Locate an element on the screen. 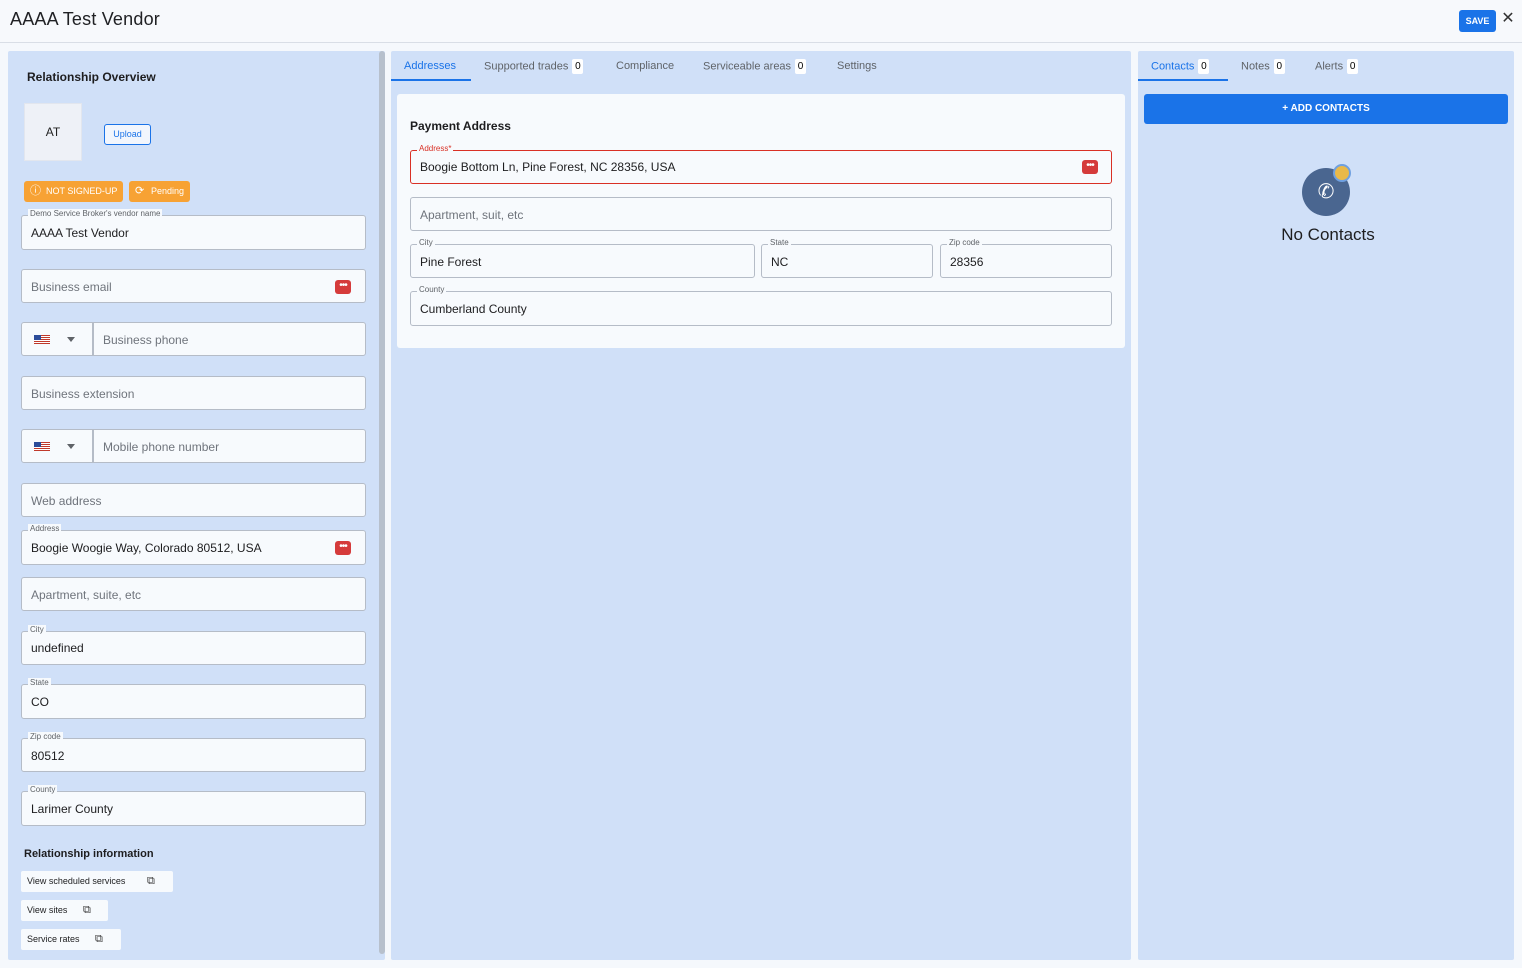 The height and width of the screenshot is (968, 1522). zip-code-field: Zip code 80512 is located at coordinates (193, 752).